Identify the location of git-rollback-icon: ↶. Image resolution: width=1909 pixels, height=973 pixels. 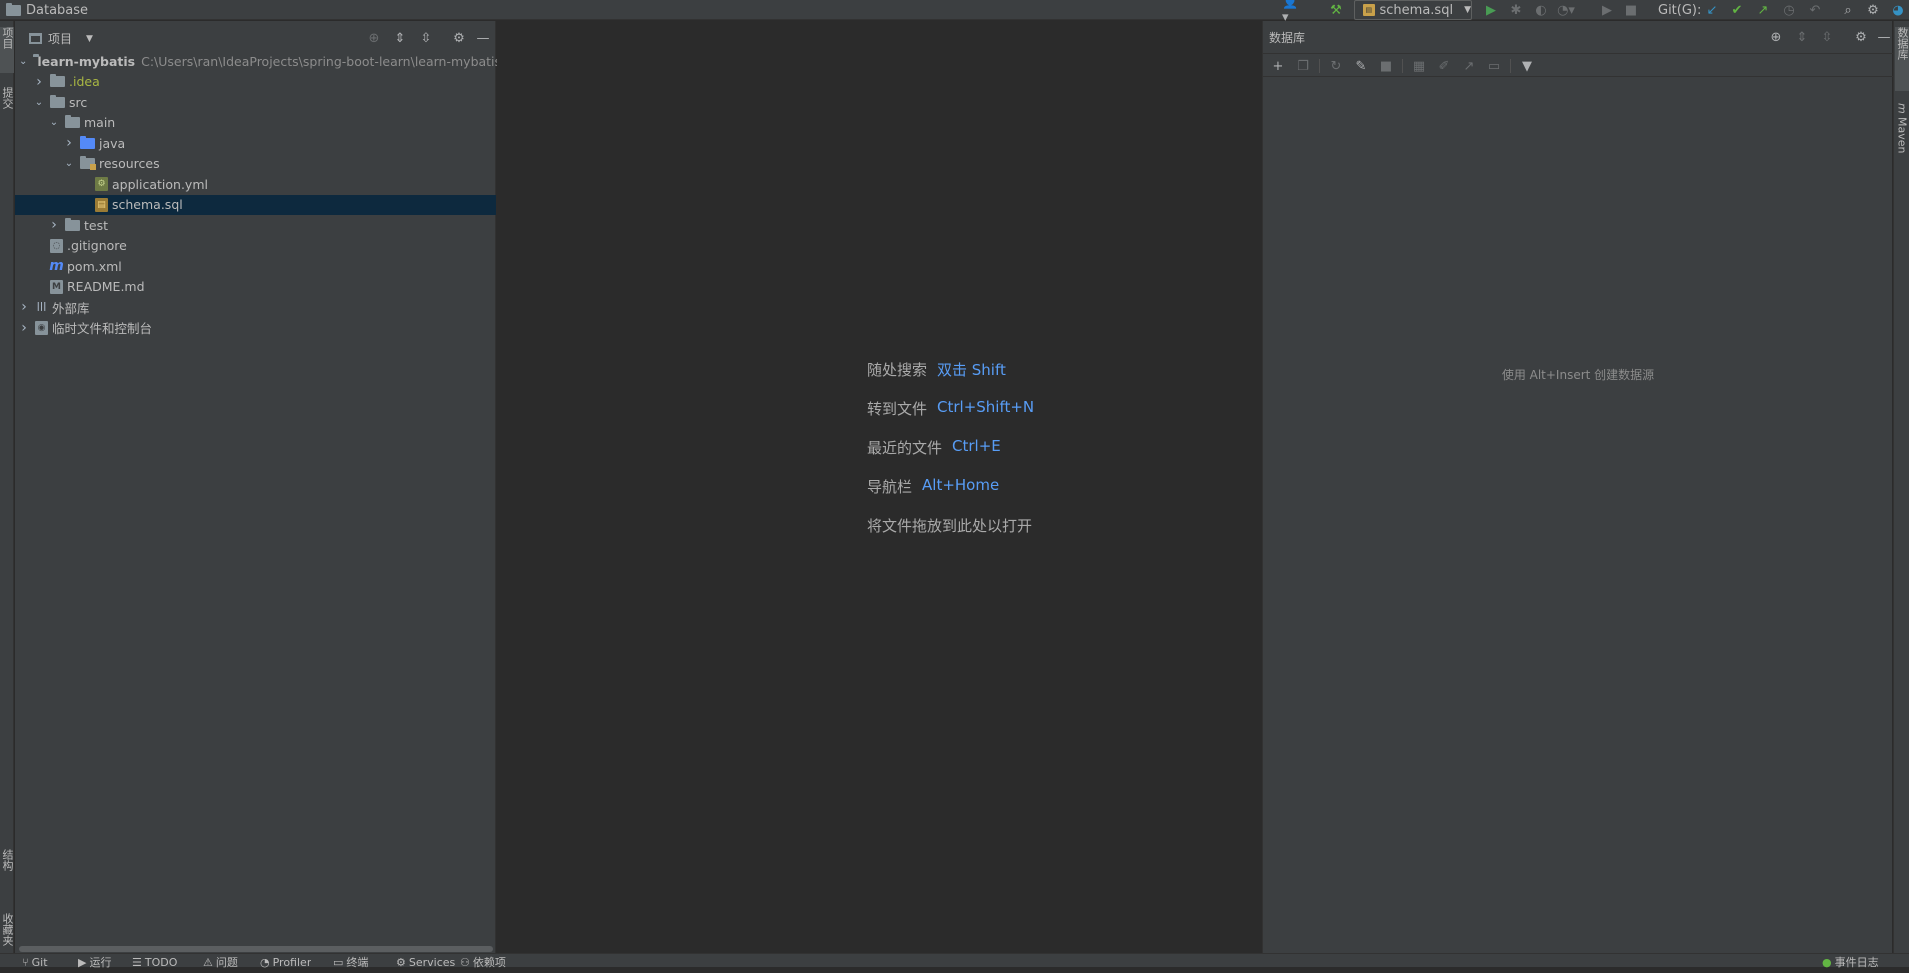
(1815, 10).